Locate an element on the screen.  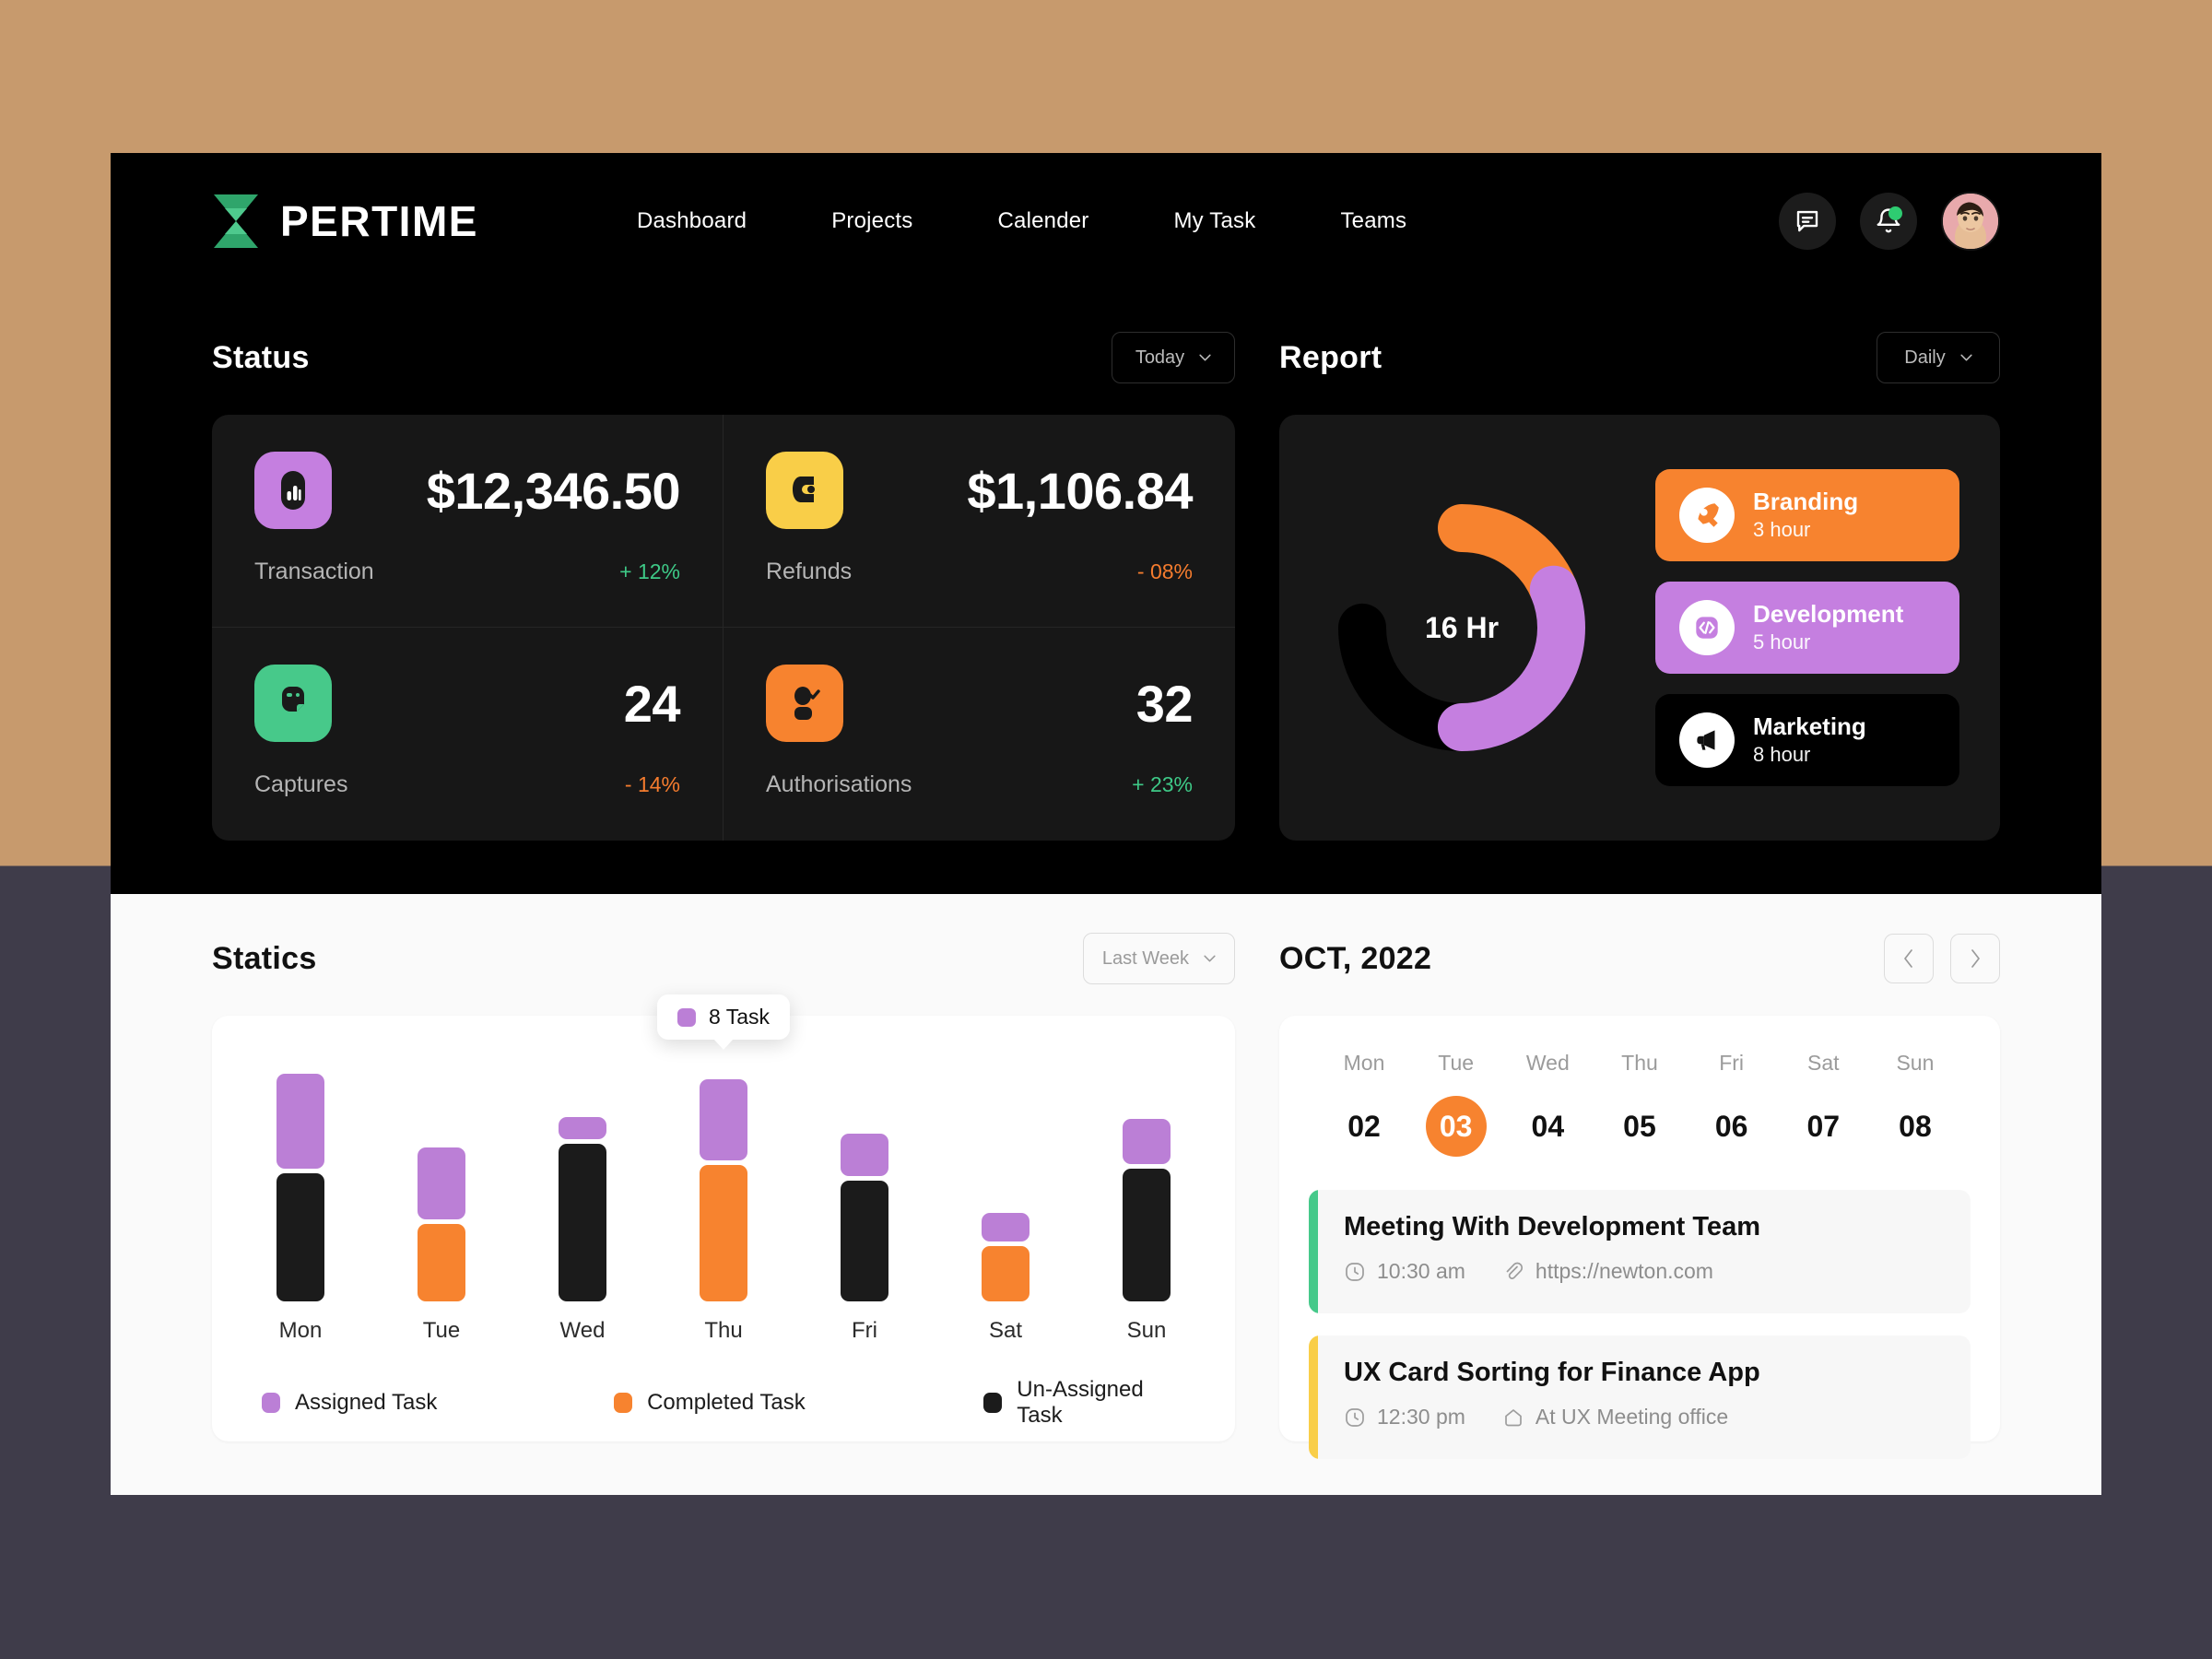
report-item-name: Marketing is located at coordinates (1809, 726).